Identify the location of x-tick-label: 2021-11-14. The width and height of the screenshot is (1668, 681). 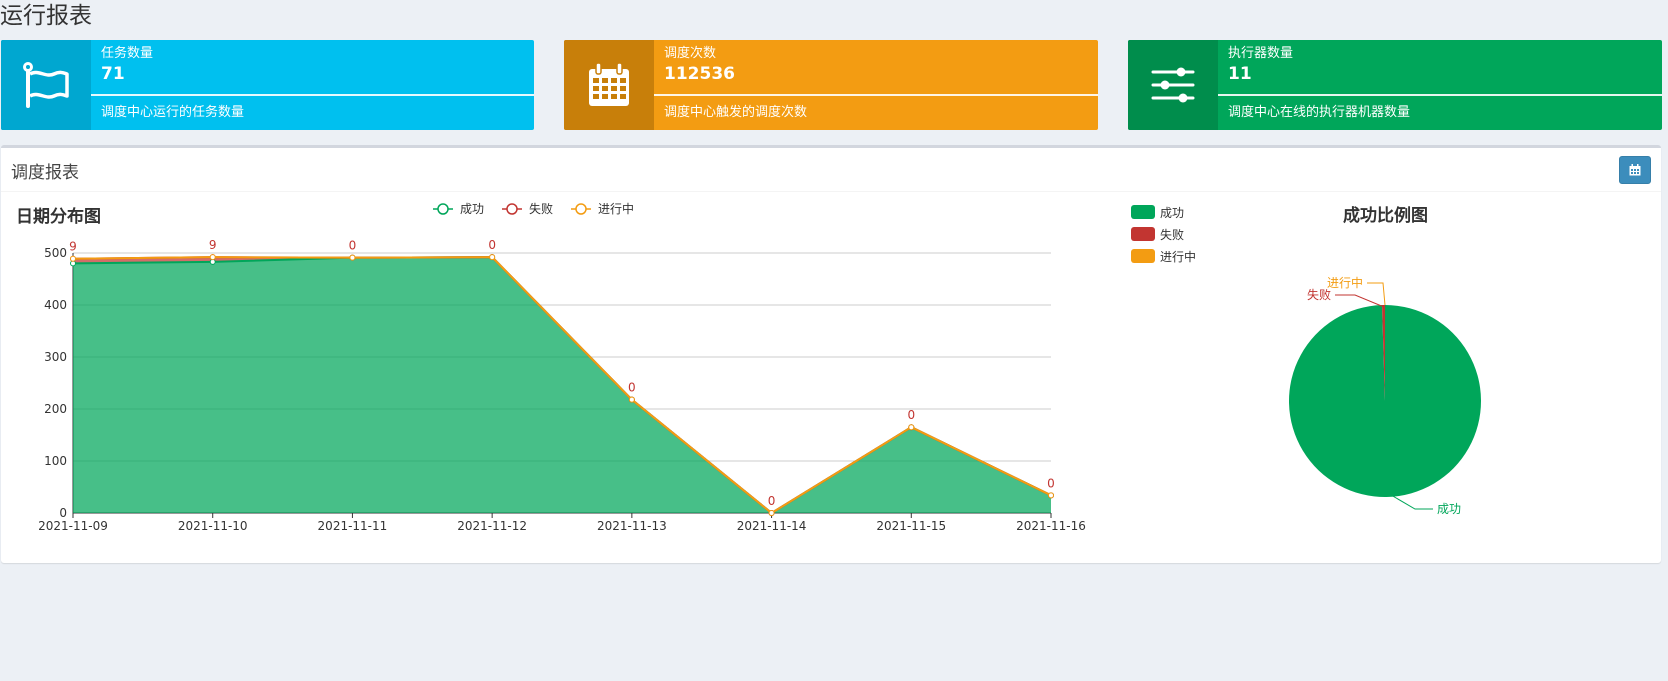
(772, 526).